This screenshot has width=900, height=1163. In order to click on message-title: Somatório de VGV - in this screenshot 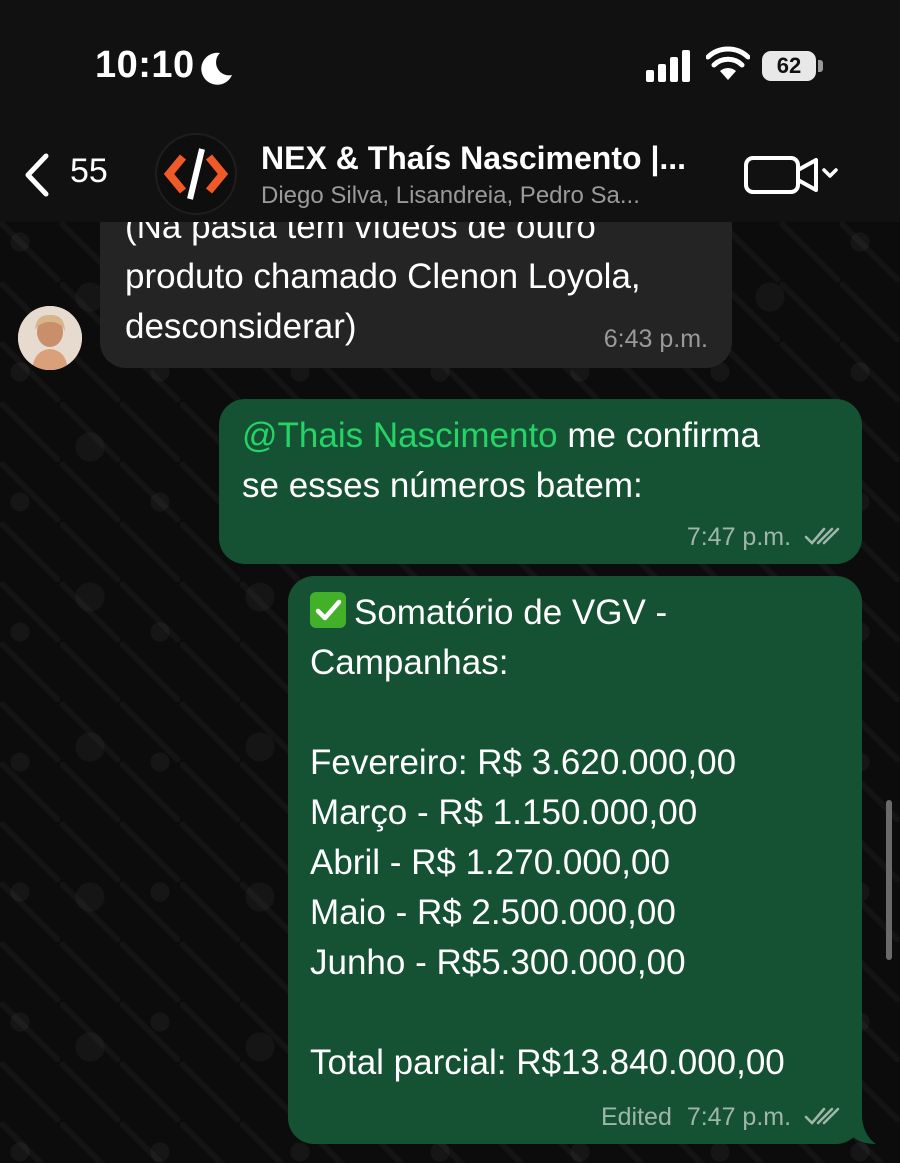, I will do `click(511, 612)`.